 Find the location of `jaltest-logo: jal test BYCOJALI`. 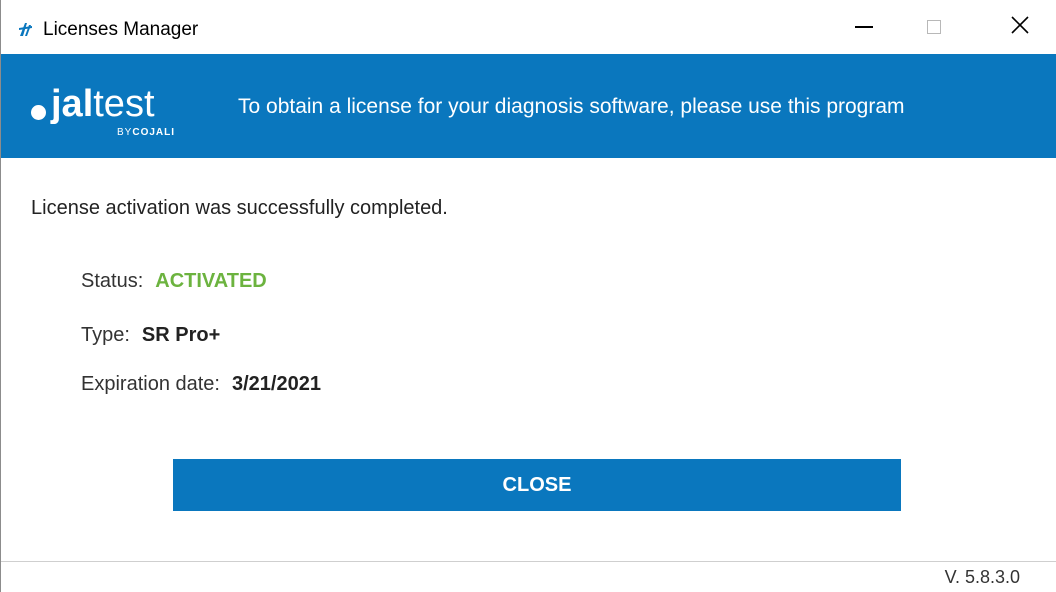

jaltest-logo: jal test BYCOJALI is located at coordinates (116, 112).